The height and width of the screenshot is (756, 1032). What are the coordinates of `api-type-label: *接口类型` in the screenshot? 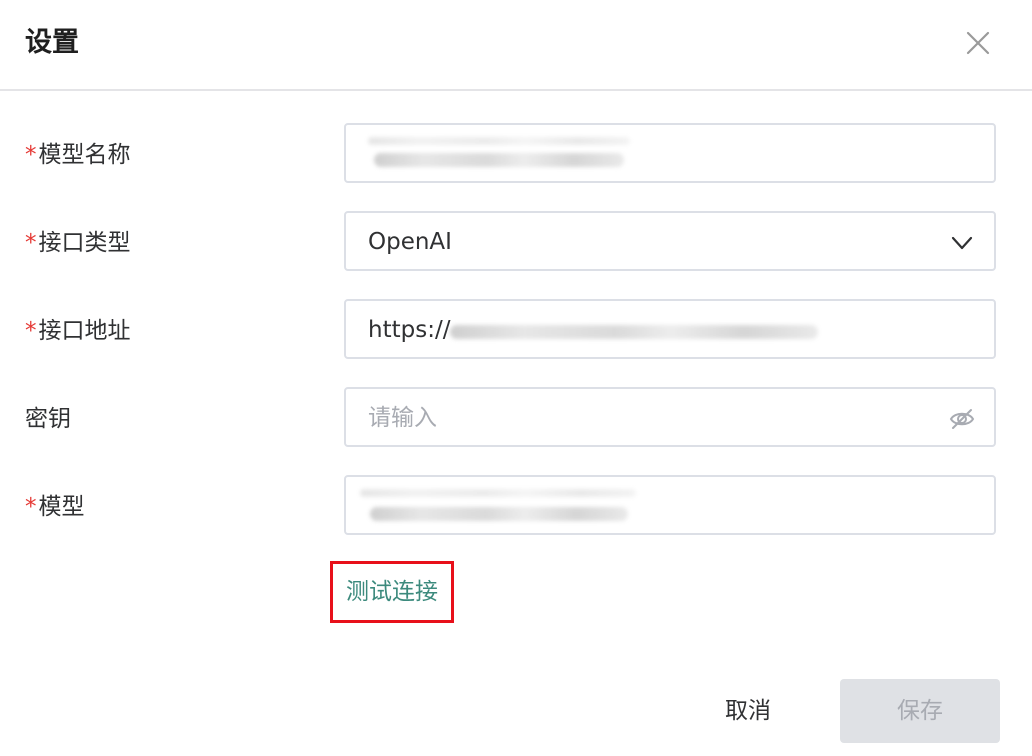 It's located at (78, 243).